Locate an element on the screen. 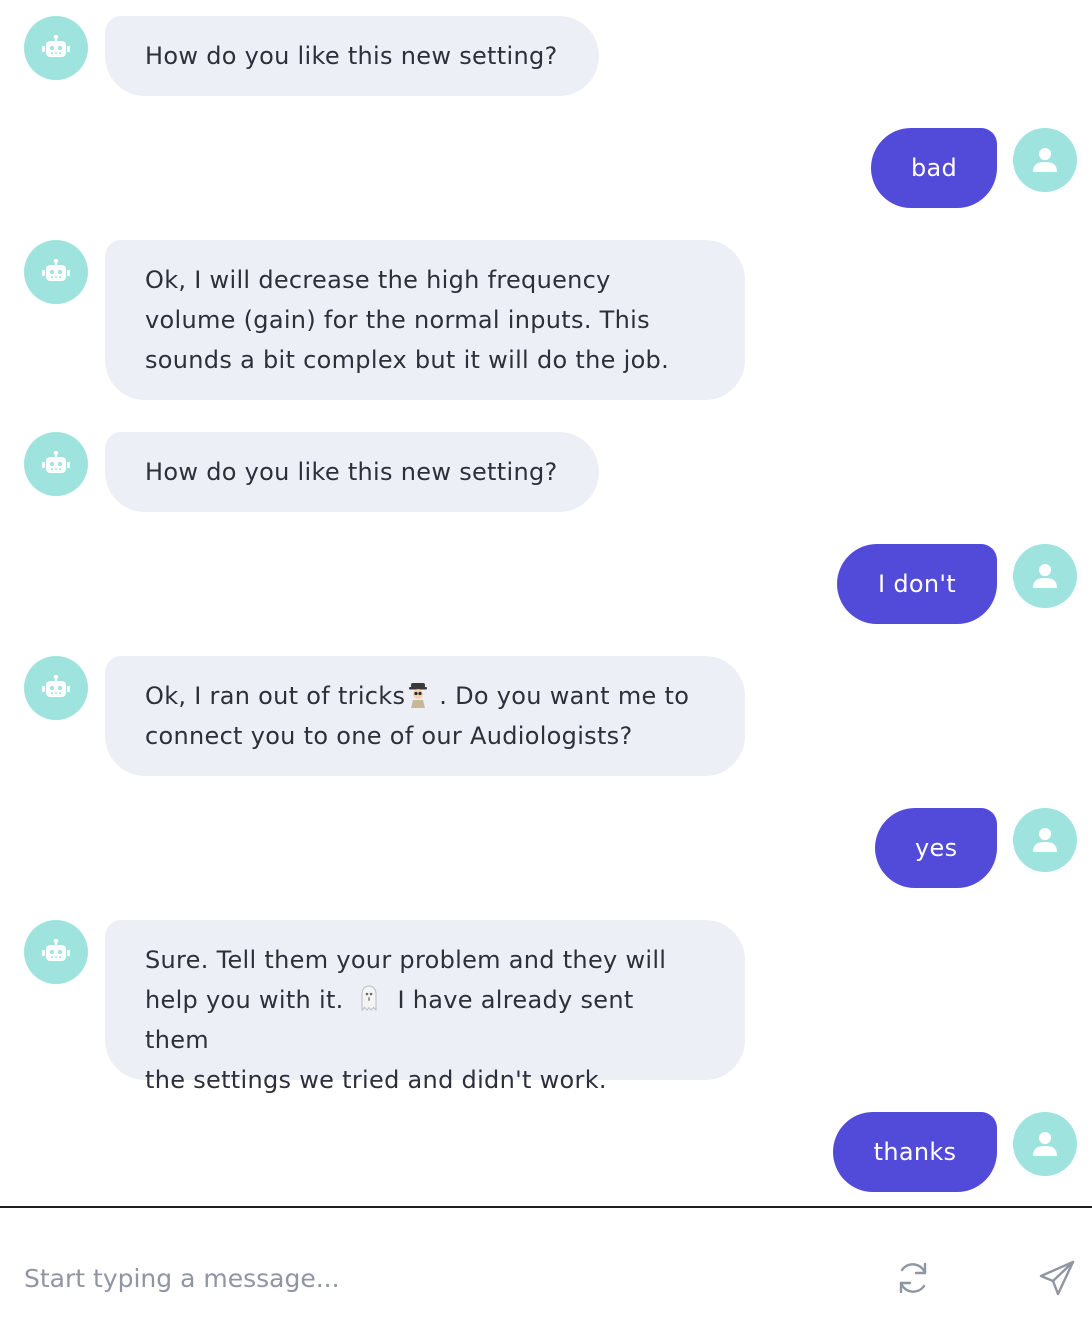 This screenshot has height=1334, width=1092. message-input is located at coordinates (434, 1278).